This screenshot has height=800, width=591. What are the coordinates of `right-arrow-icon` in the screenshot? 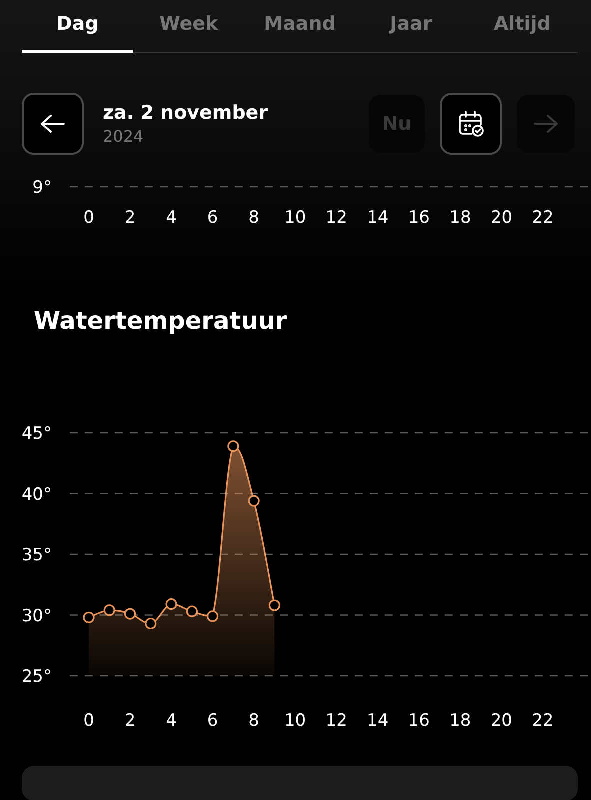 It's located at (546, 124).